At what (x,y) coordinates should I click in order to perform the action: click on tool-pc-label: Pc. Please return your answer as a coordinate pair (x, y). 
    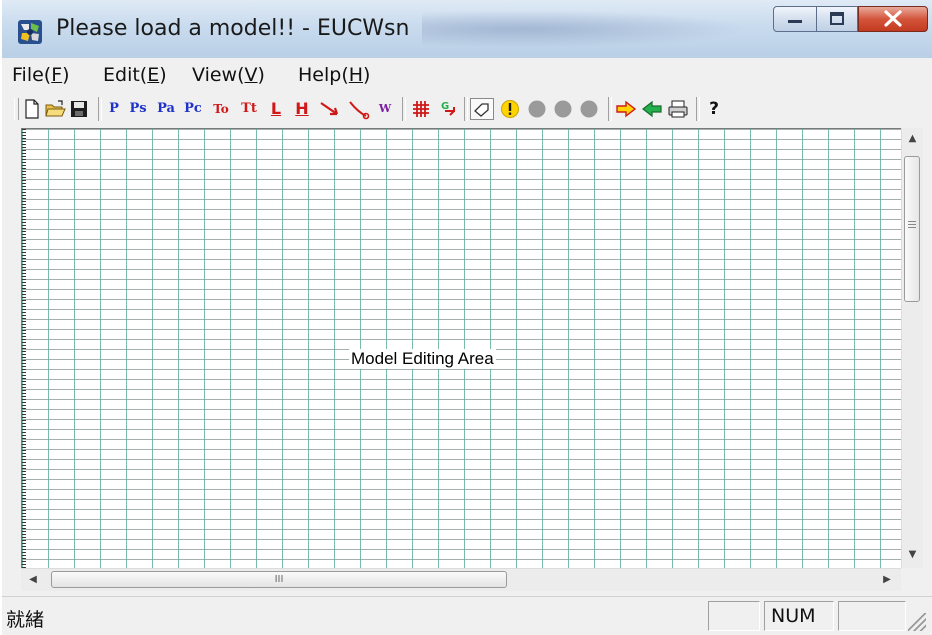
    Looking at the image, I should click on (193, 108).